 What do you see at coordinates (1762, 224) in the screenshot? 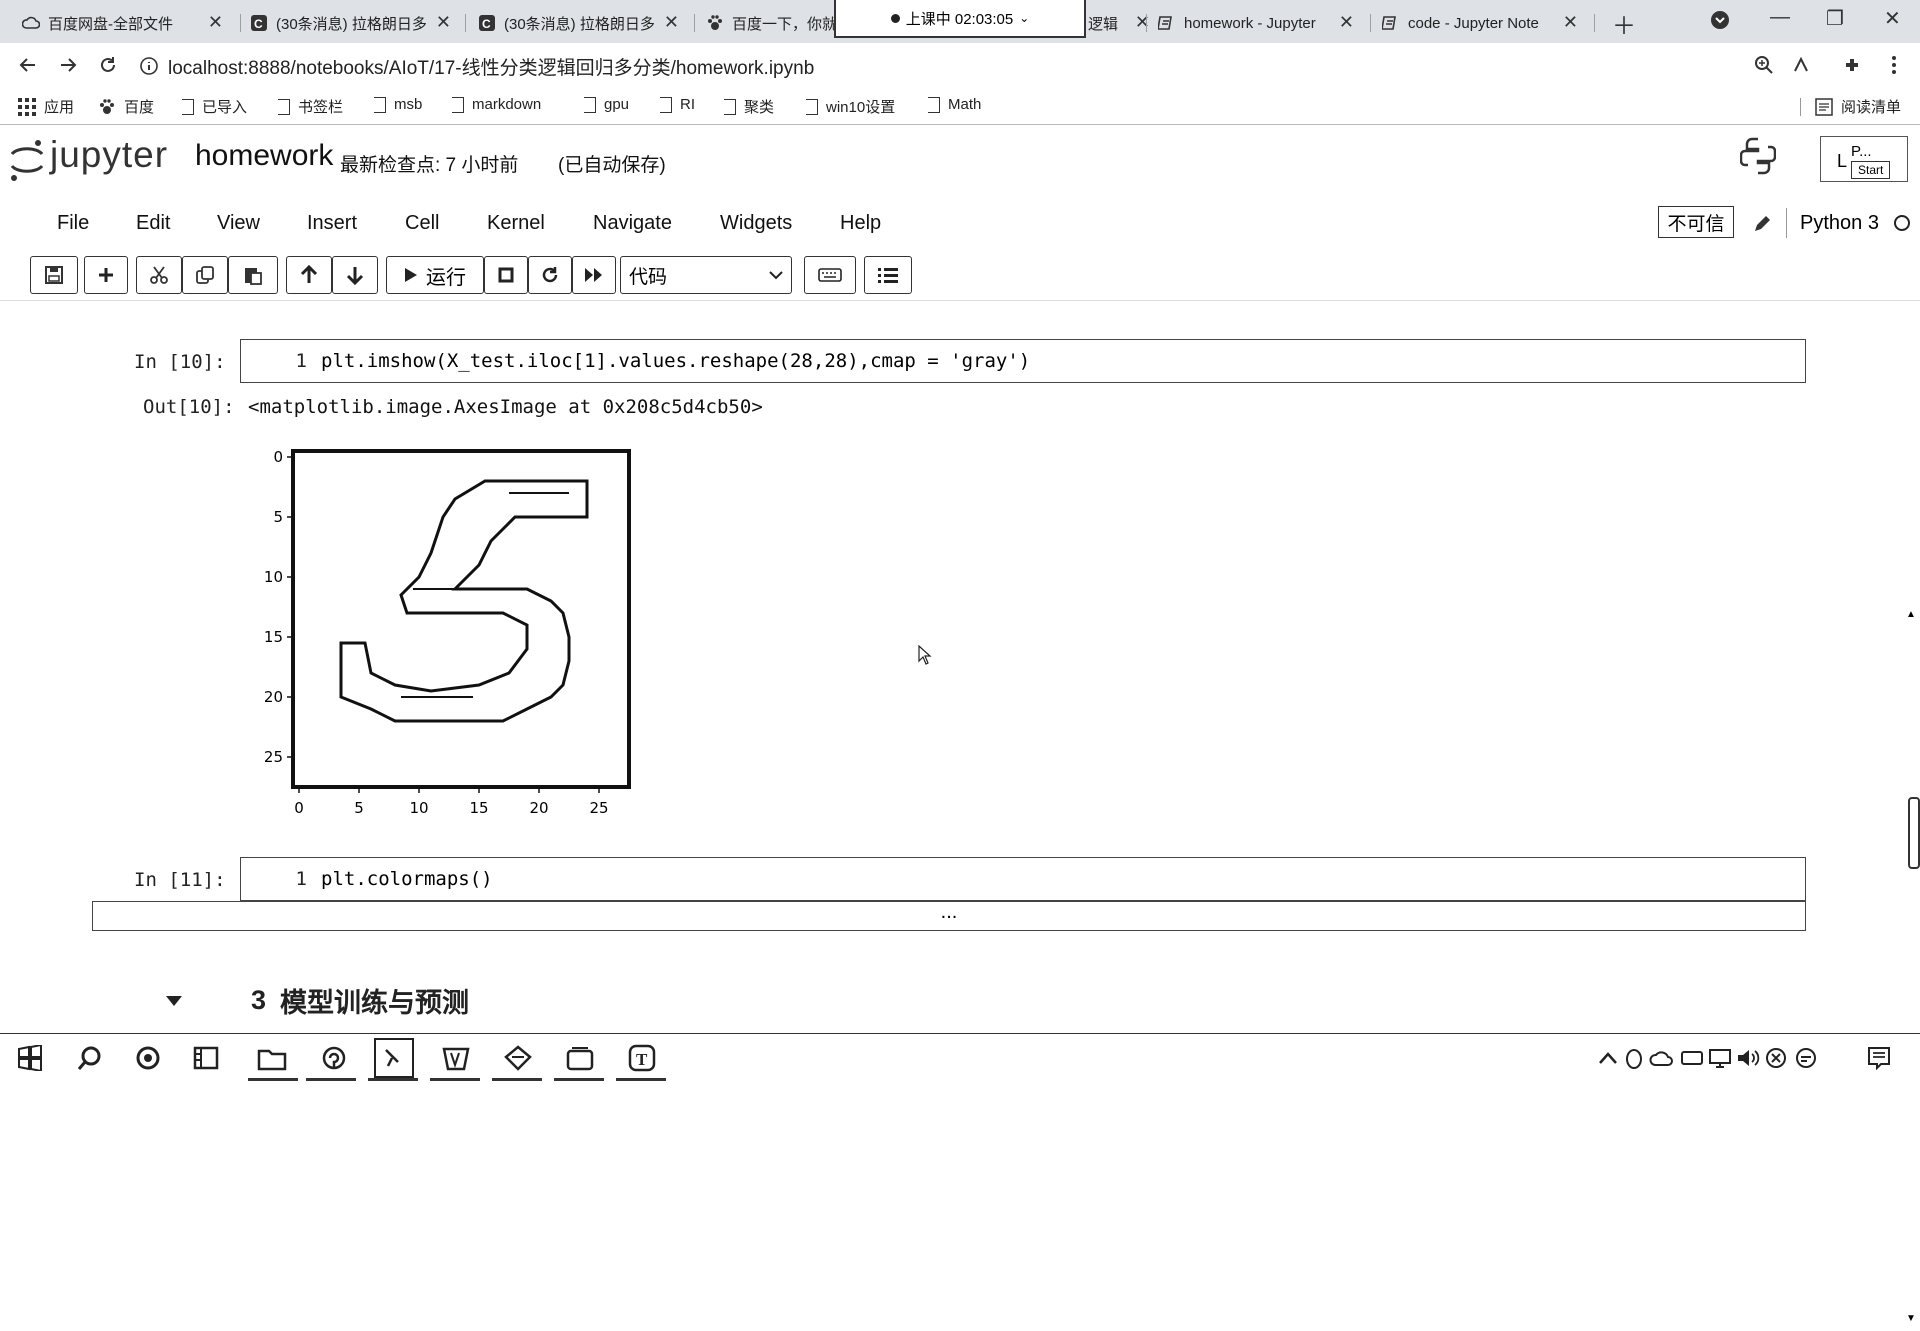
I see `edit-pencil-icon` at bounding box center [1762, 224].